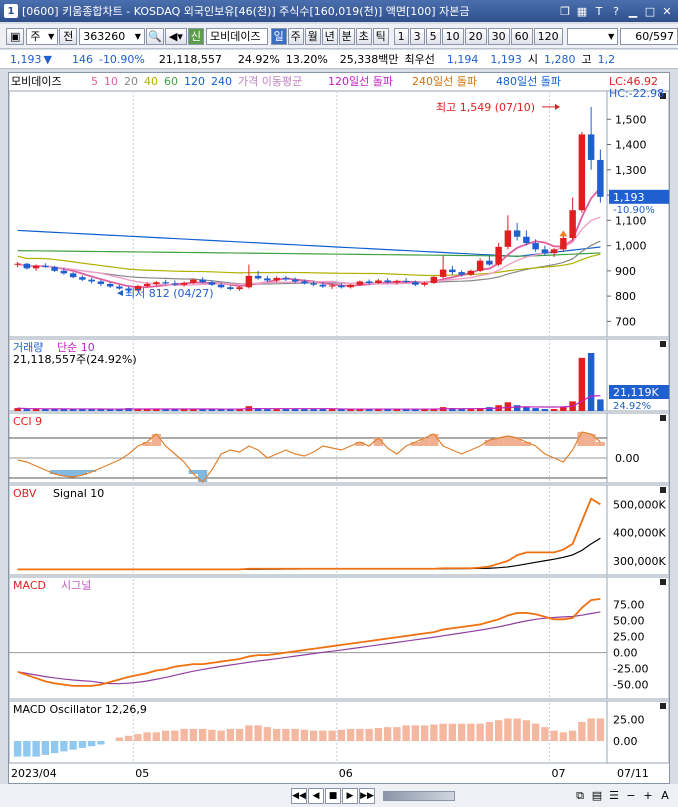 This screenshot has height=807, width=678. What do you see at coordinates (295, 36) in the screenshot?
I see `interval-button-1: 주` at bounding box center [295, 36].